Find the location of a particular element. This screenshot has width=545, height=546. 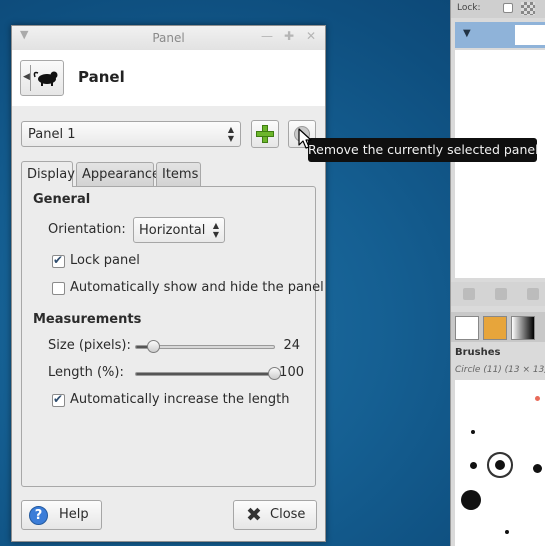

pattern-tab-icon is located at coordinates (495, 328).